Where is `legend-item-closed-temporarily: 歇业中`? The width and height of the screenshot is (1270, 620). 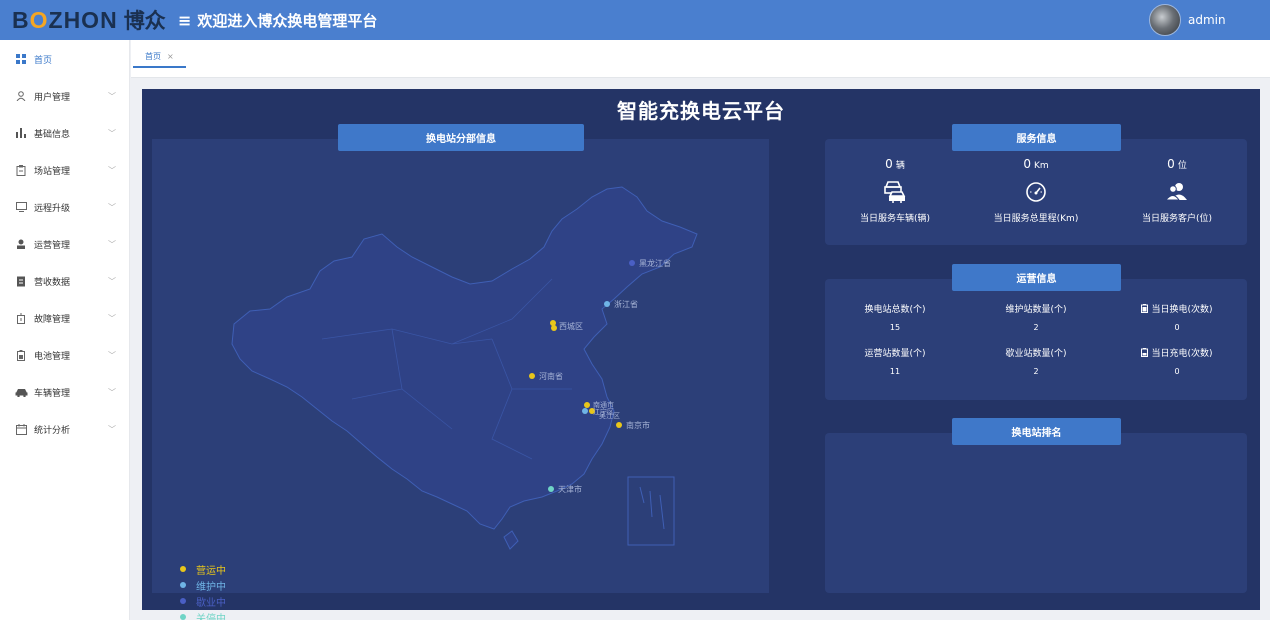
legend-item-closed-temporarily: 歇业中 is located at coordinates (203, 601).